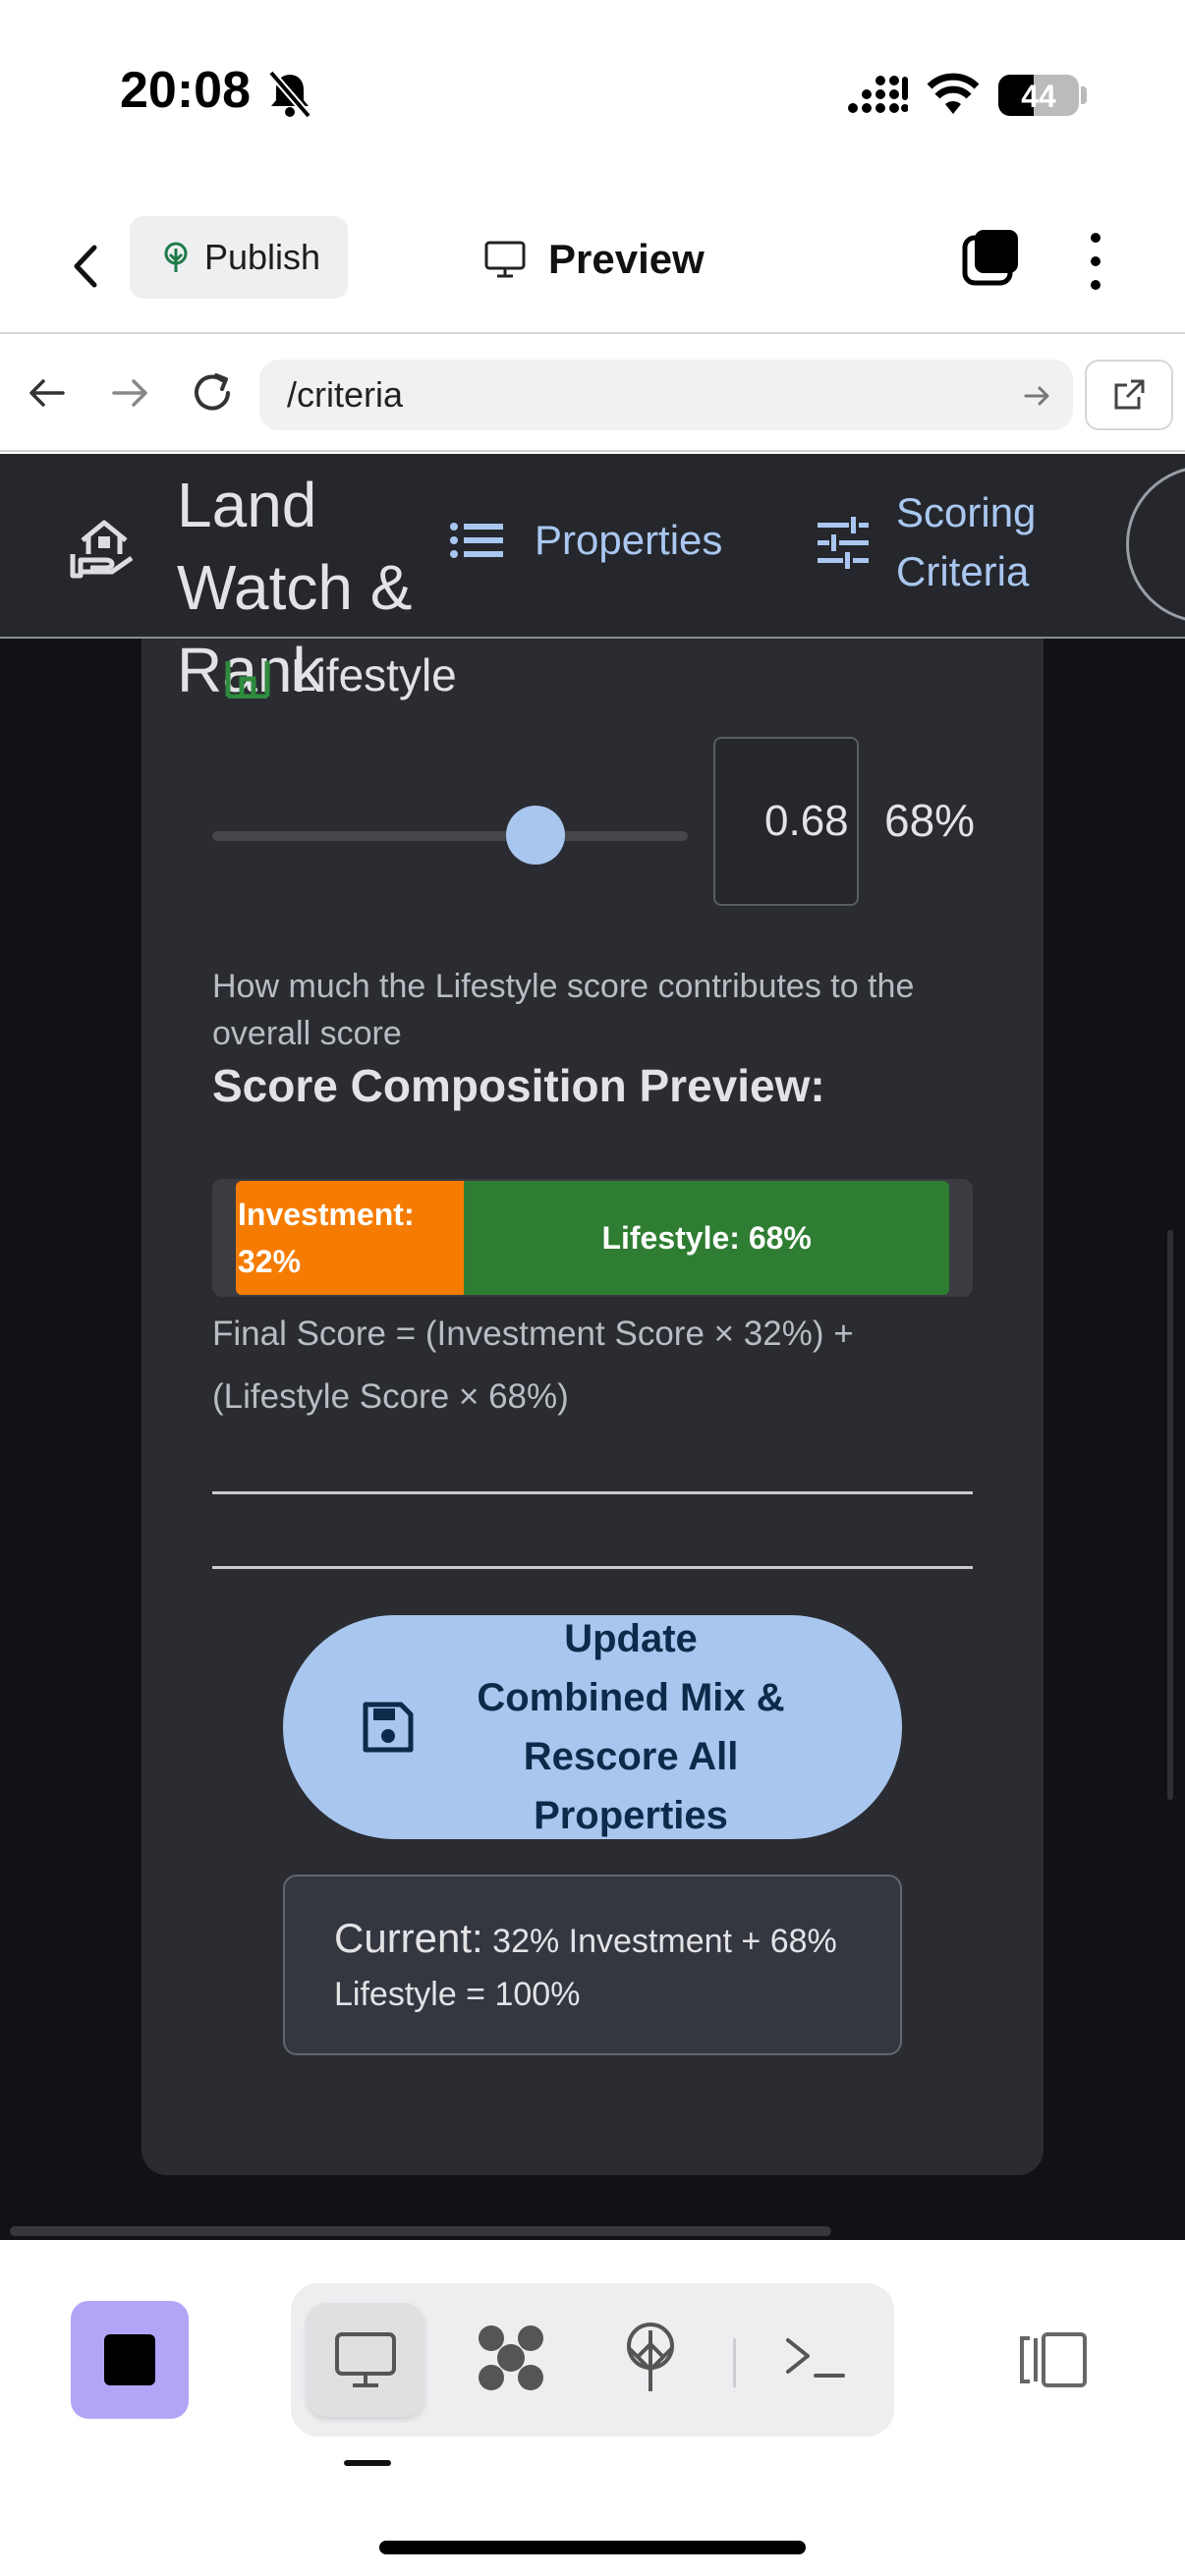 This screenshot has width=1185, height=2576. Describe the element at coordinates (817, 2357) in the screenshot. I see `terminal-icon` at that location.